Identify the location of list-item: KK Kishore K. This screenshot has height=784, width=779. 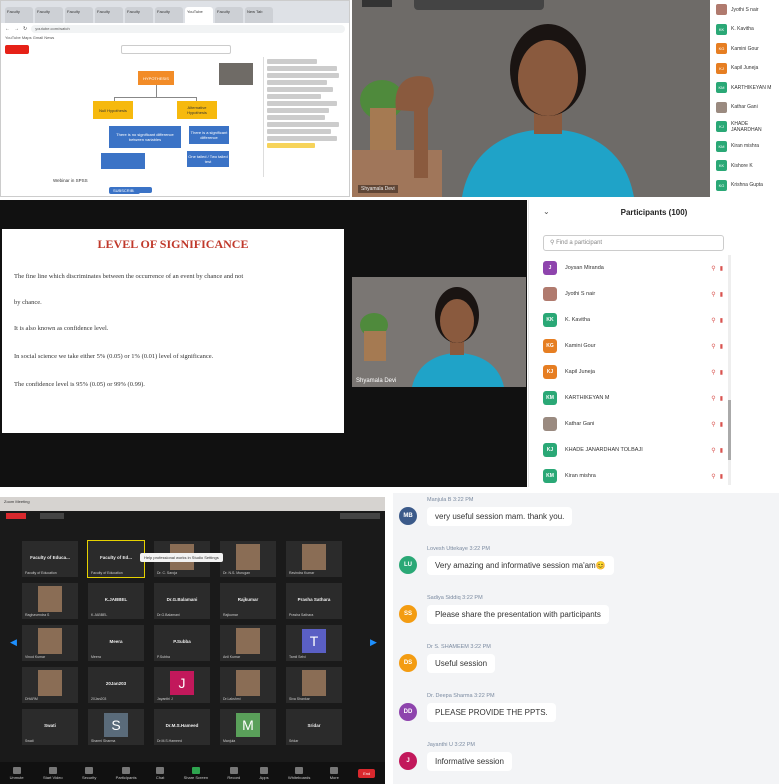
(745, 166).